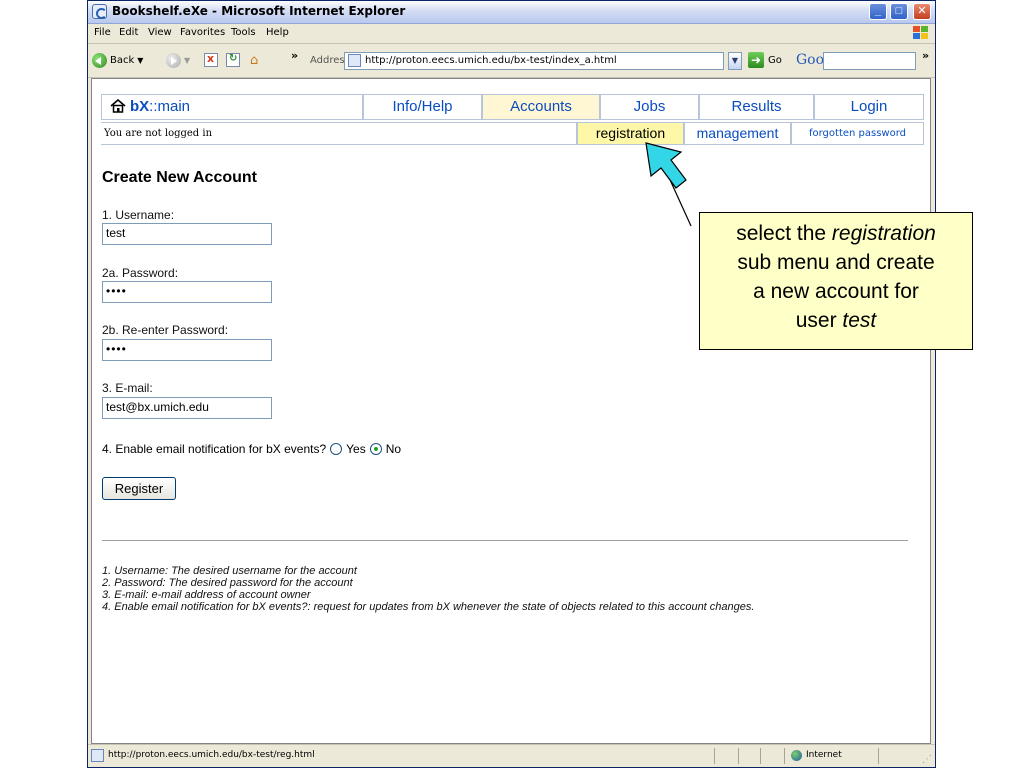  I want to click on cursor-arrow-icon, so click(666, 165).